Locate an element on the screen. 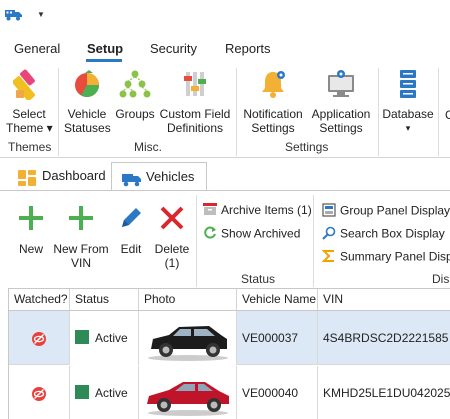  custom-field-definitions-button: Custom Field Definitions is located at coordinates (195, 101).